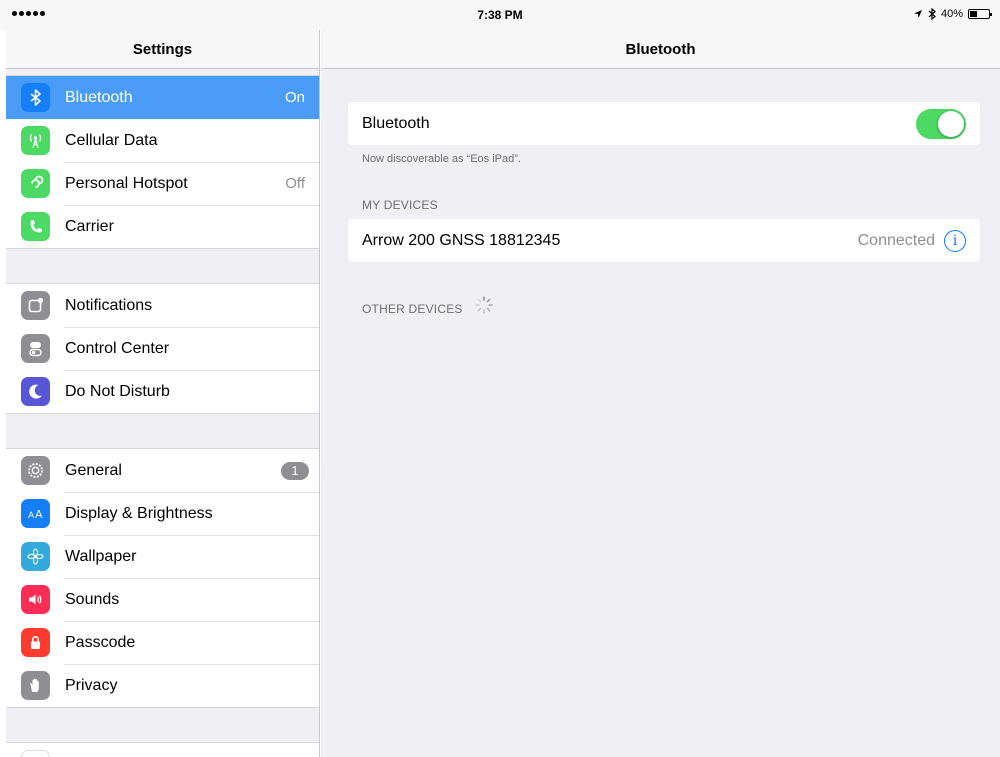 The height and width of the screenshot is (757, 1000). What do you see at coordinates (35, 556) in the screenshot?
I see `flower-icon` at bounding box center [35, 556].